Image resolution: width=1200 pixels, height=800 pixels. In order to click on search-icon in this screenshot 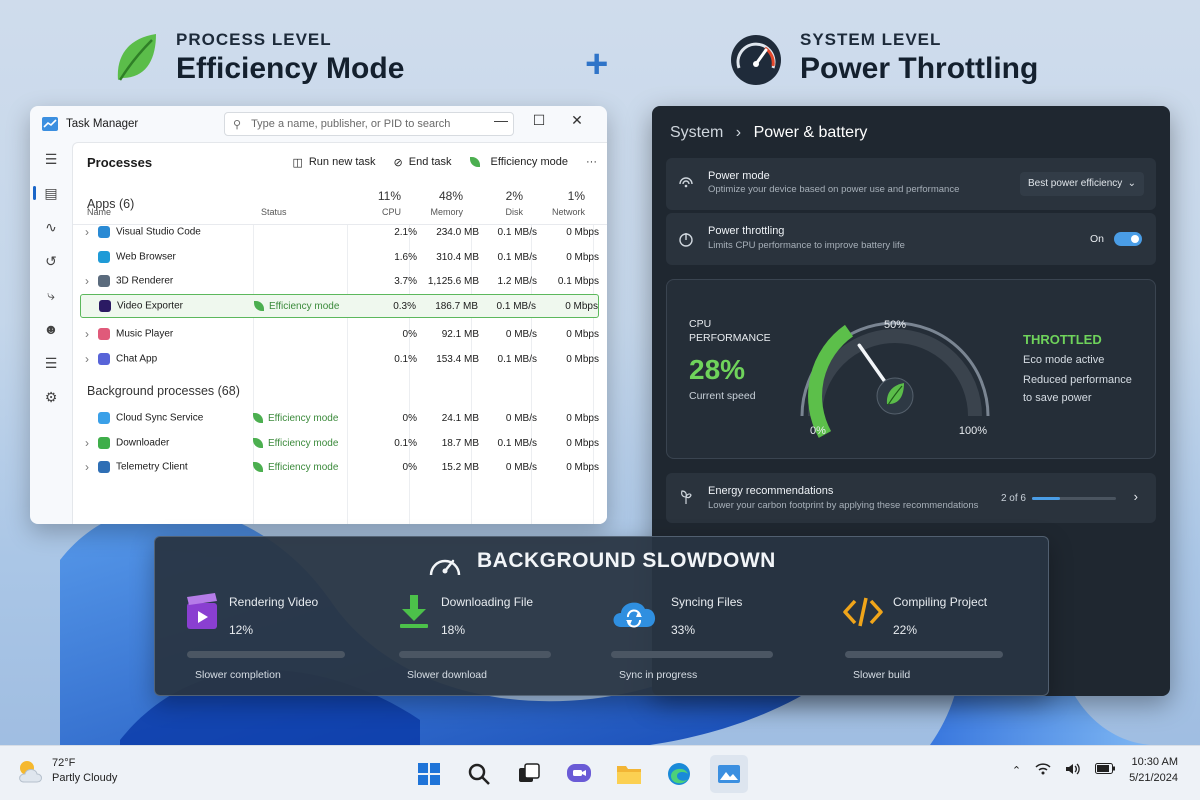, I will do `click(479, 774)`.